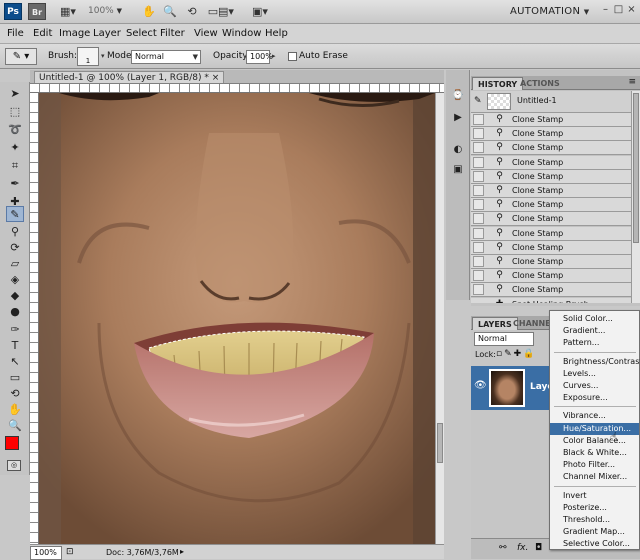 The height and width of the screenshot is (560, 640). Describe the element at coordinates (631, 9) in the screenshot. I see `close-icon: ×` at that location.